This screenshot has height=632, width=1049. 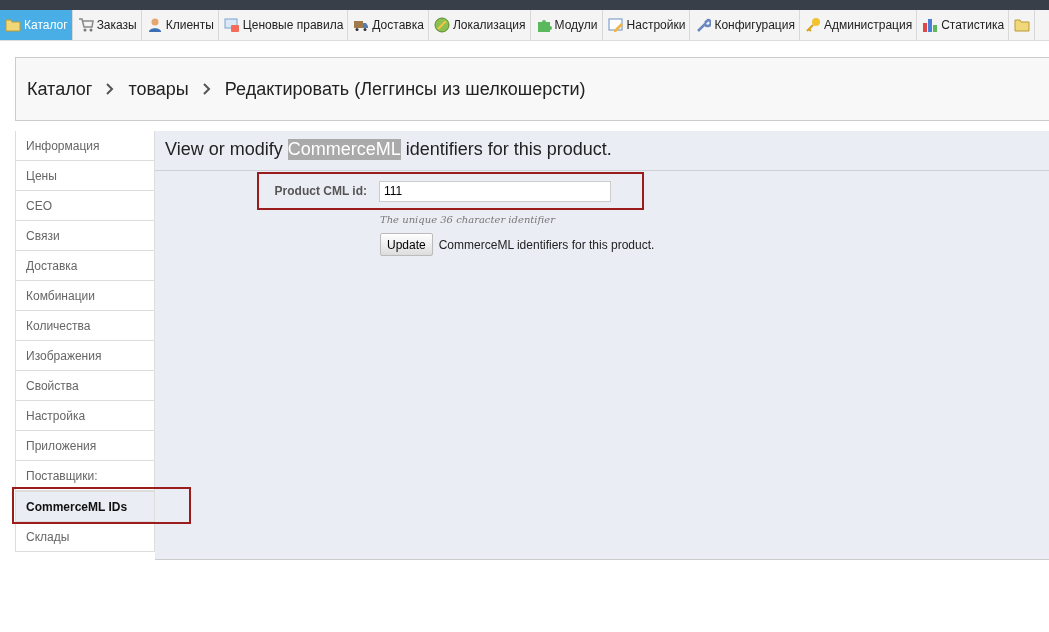 What do you see at coordinates (812, 25) in the screenshot?
I see `key-icon` at bounding box center [812, 25].